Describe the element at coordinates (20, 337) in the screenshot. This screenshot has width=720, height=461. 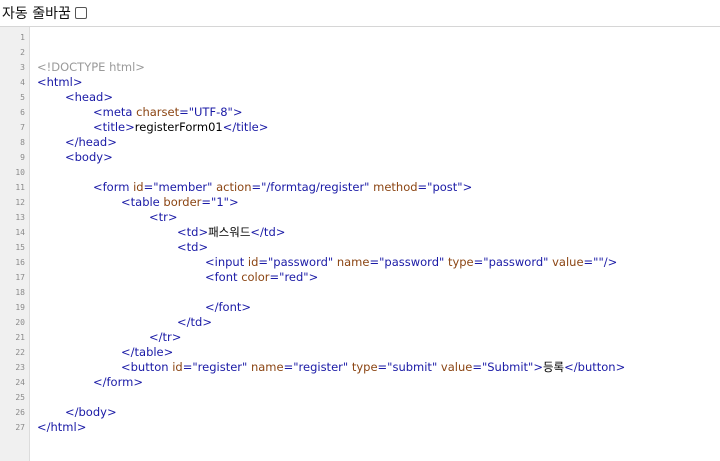
I see `line-number: 21` at that location.